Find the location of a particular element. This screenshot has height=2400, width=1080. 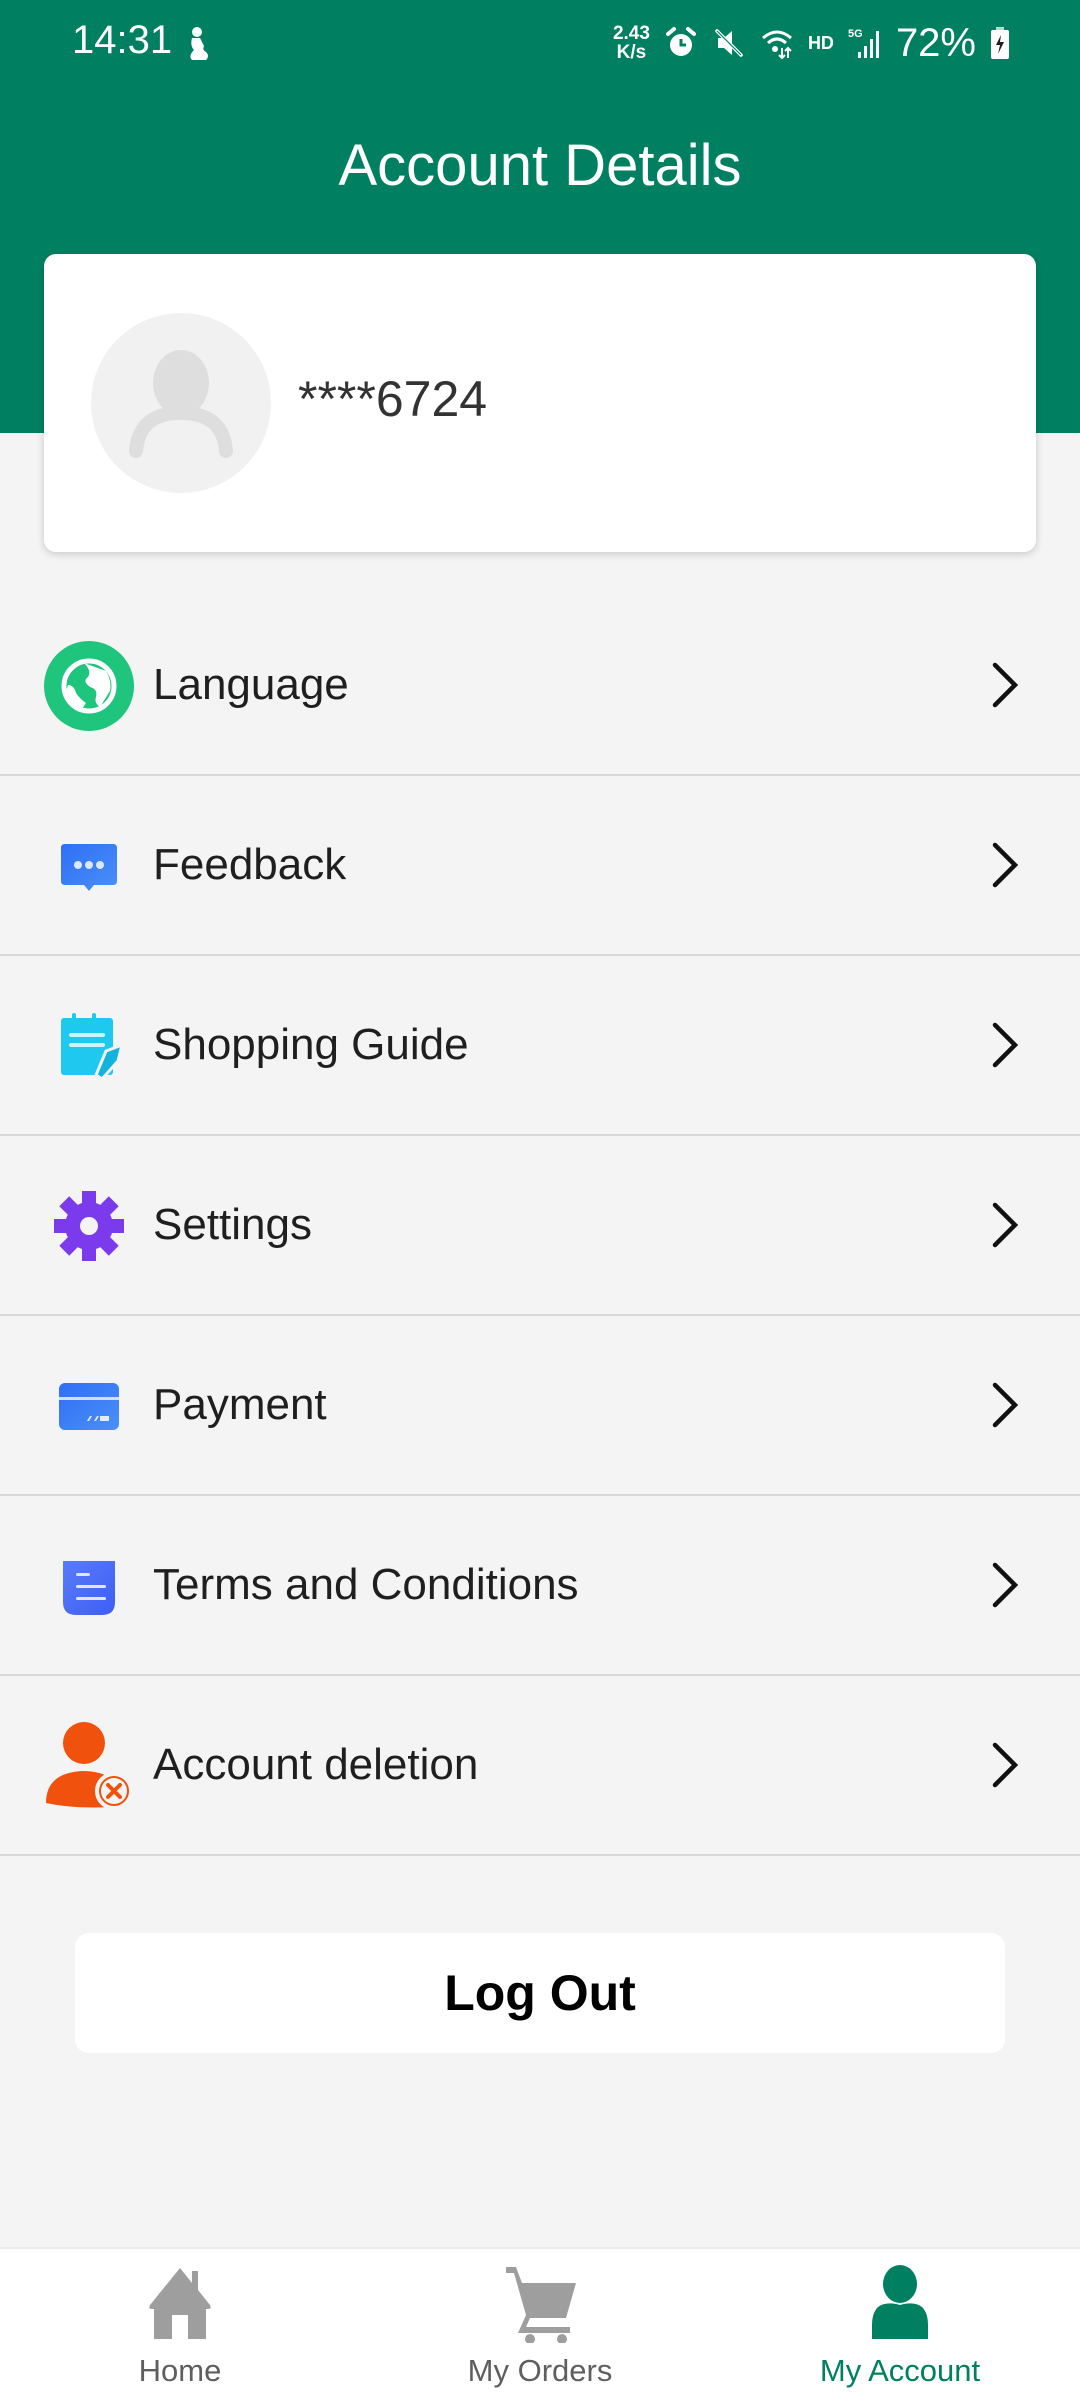

menu-label: Terms and Conditions is located at coordinates (366, 1584).